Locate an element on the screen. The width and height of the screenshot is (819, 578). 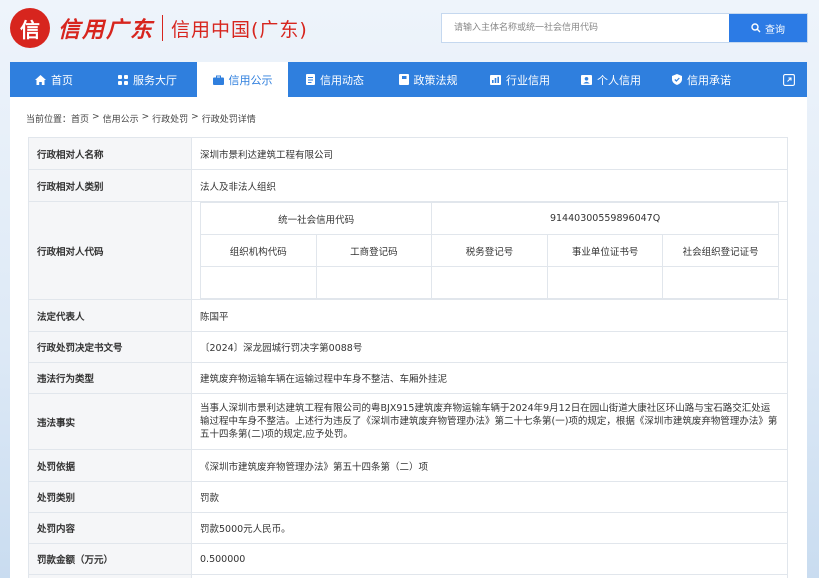
nav-item-service-hall: 服务大厅 is located at coordinates (147, 79).